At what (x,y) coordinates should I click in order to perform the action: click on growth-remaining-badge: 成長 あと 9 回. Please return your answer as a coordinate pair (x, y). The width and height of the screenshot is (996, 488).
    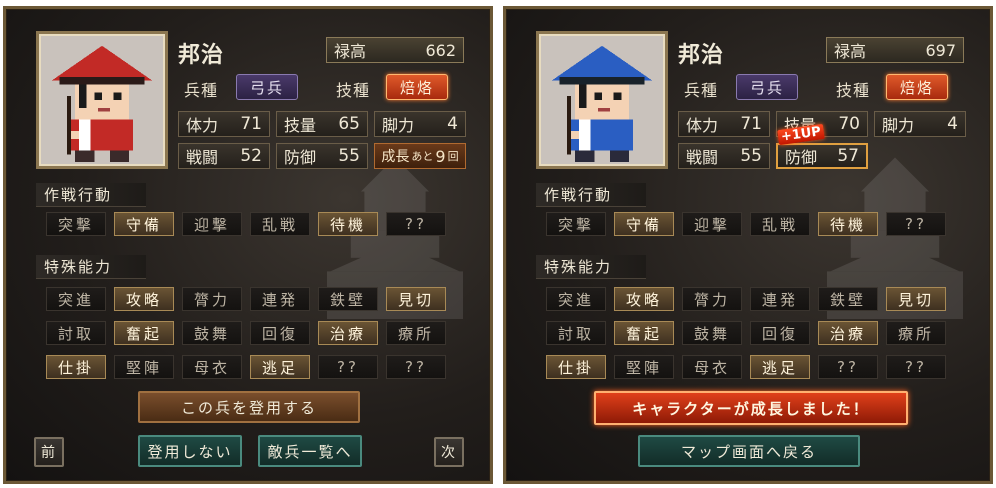
    Looking at the image, I should click on (420, 156).